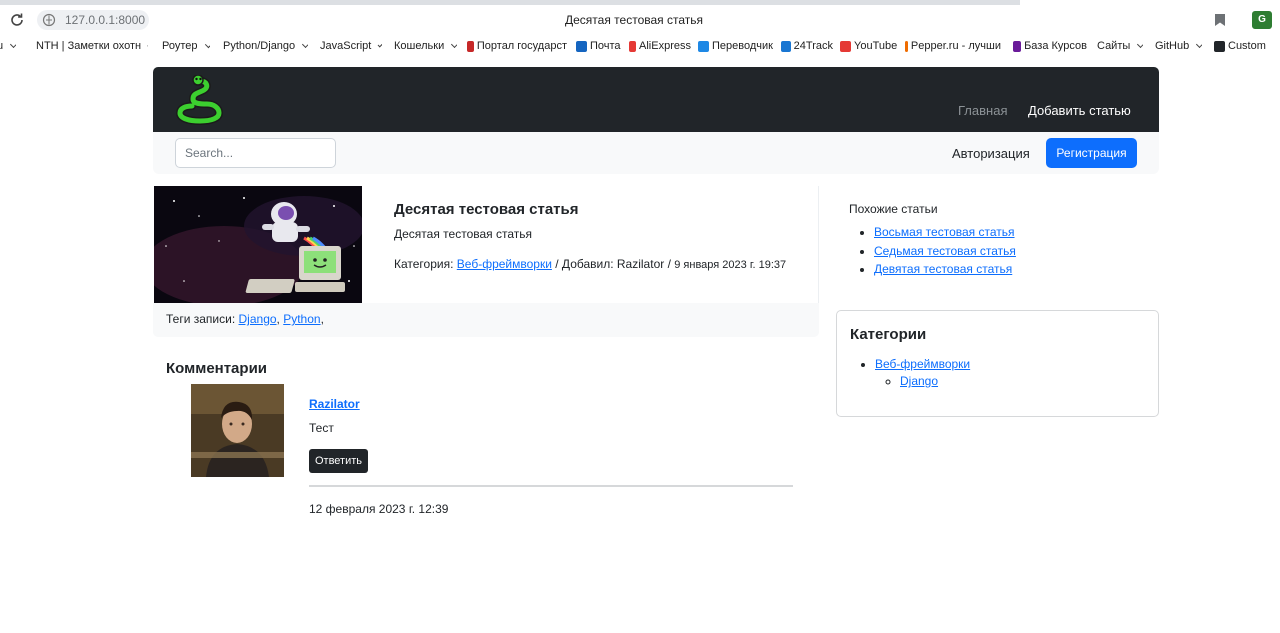 Image resolution: width=1280 pixels, height=633 pixels. Describe the element at coordinates (955, 46) in the screenshot. I see `bookmark-label: Pepper.ru - лучши` at that location.